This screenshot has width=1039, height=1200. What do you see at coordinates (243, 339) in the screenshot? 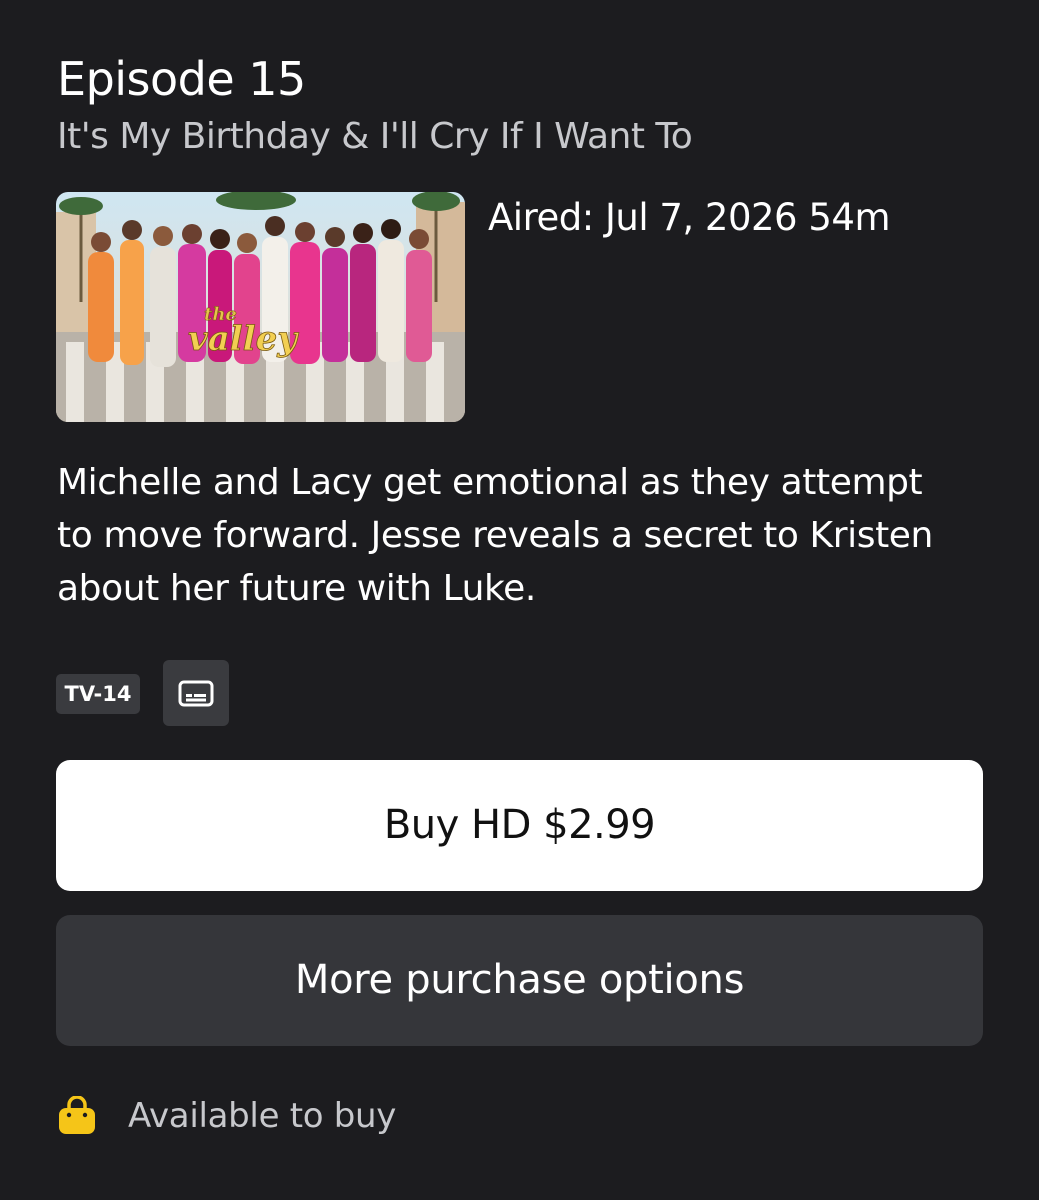
I see `thumbnail-logo-large: valley` at bounding box center [243, 339].